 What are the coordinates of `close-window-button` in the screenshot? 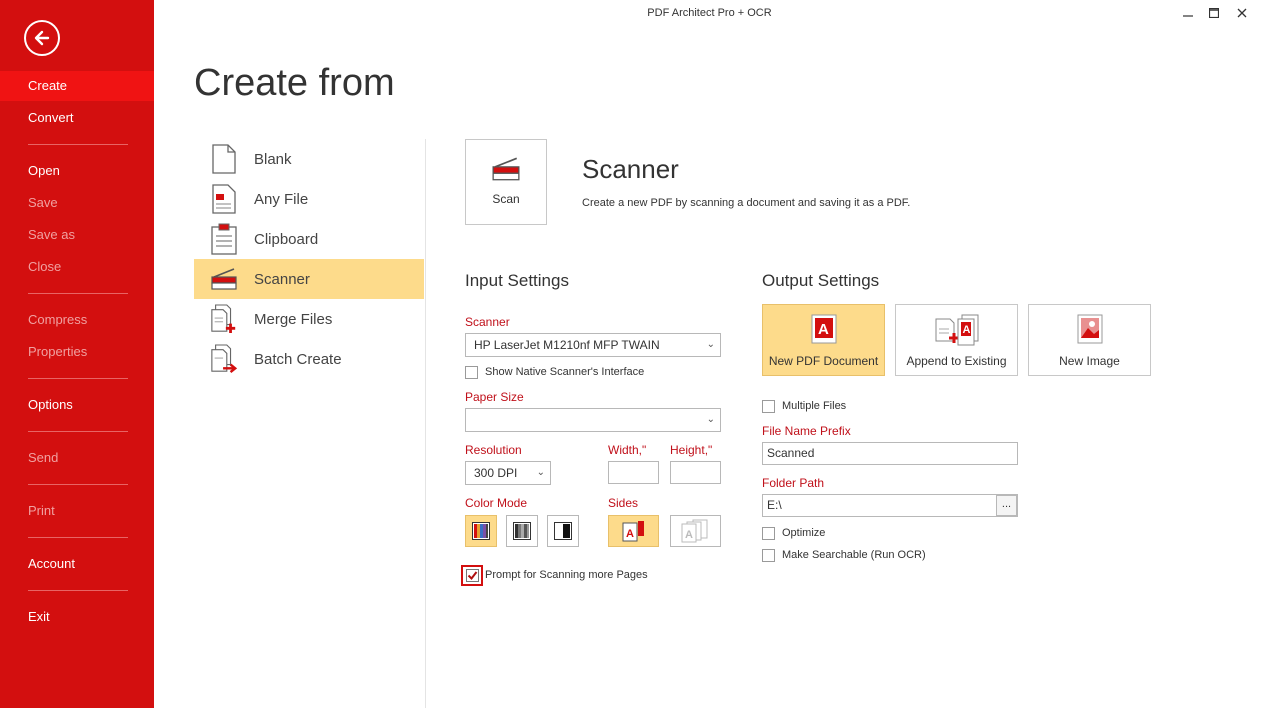 It's located at (1242, 13).